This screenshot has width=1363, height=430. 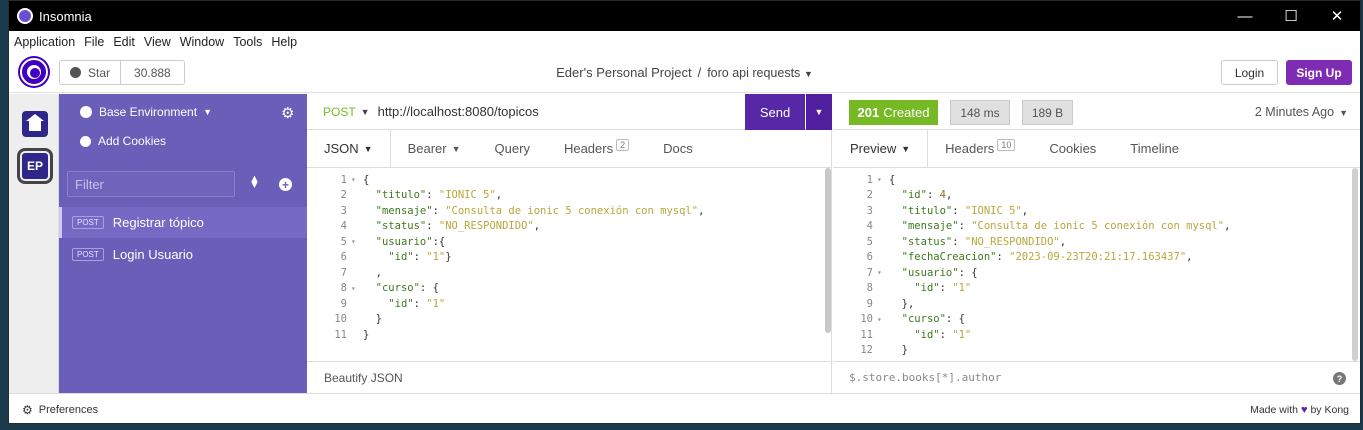 I want to click on code-line: 10 ▾ "curso": {, so click(x=912, y=319).